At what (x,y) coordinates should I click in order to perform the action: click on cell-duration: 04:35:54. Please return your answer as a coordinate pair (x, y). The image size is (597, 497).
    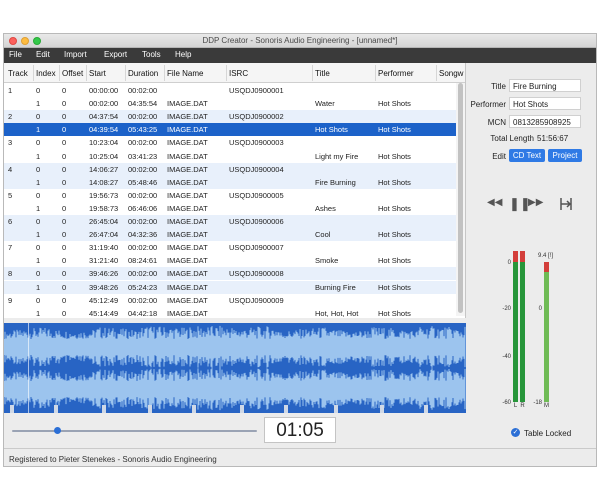
    Looking at the image, I should click on (143, 104).